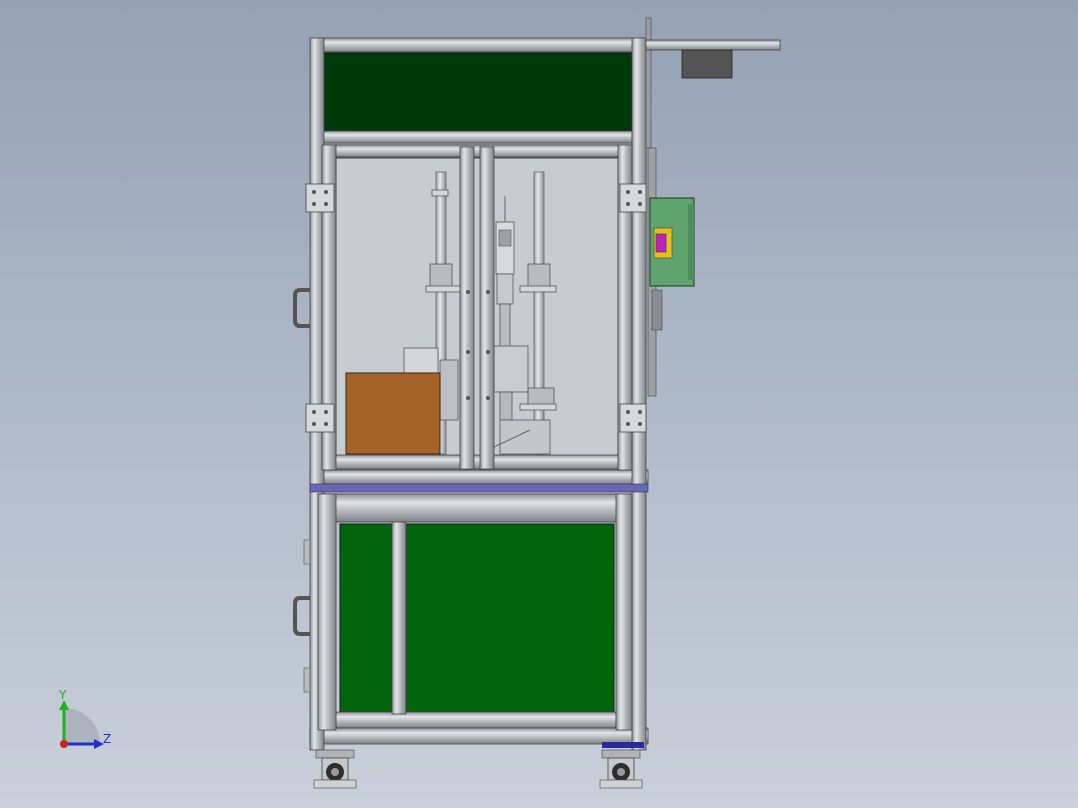 The height and width of the screenshot is (808, 1078). I want to click on connector, so click(661, 243).